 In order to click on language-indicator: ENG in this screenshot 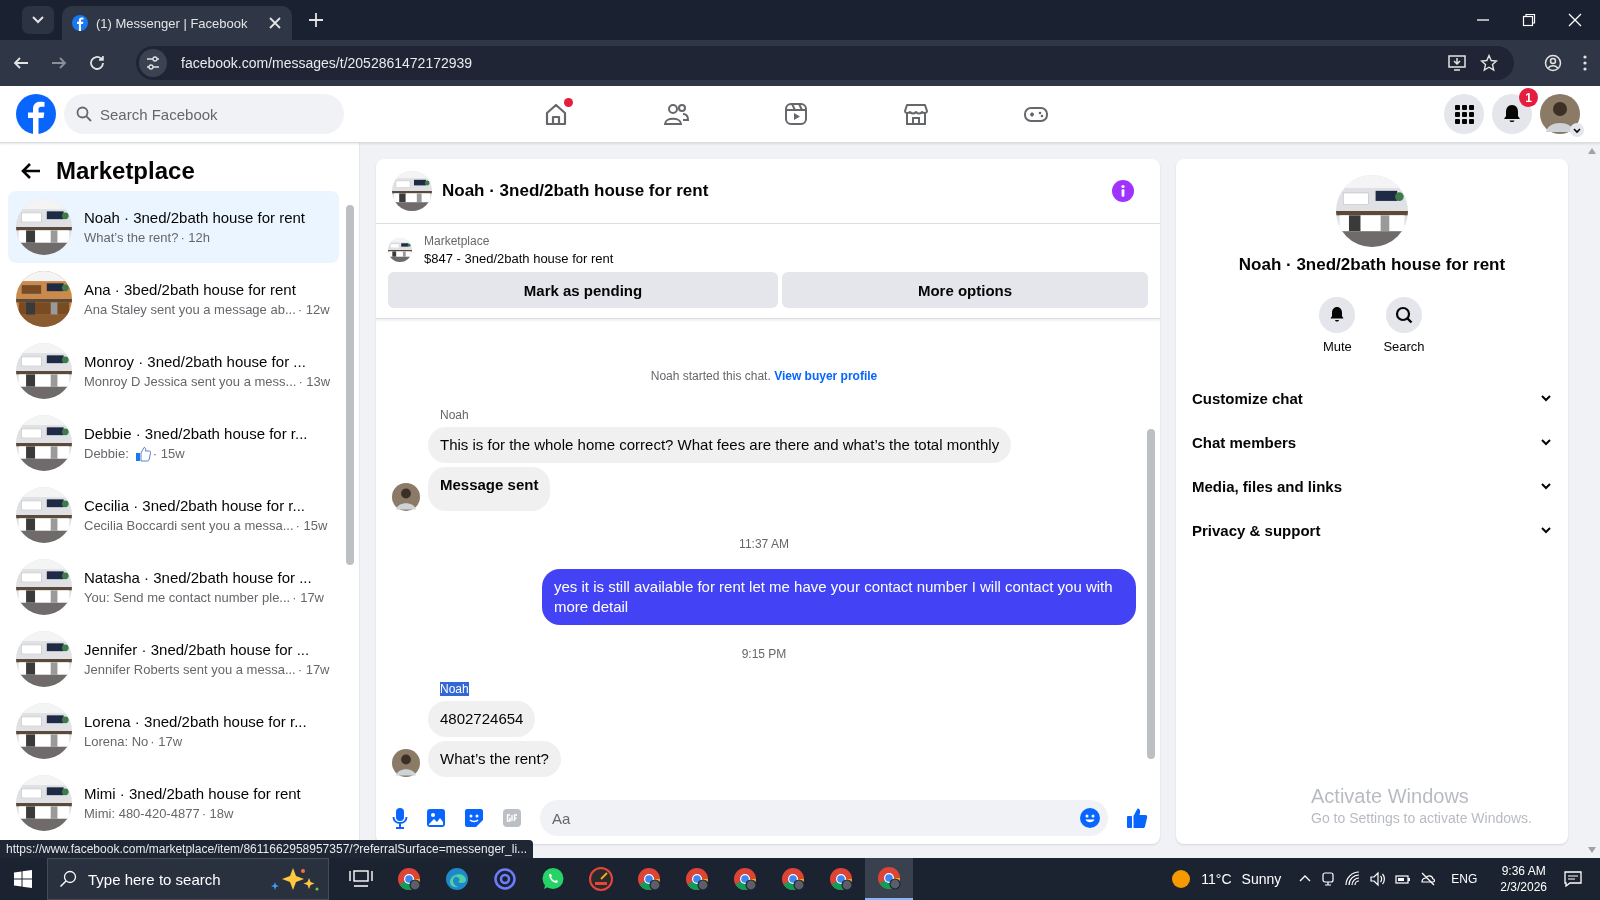, I will do `click(1464, 879)`.